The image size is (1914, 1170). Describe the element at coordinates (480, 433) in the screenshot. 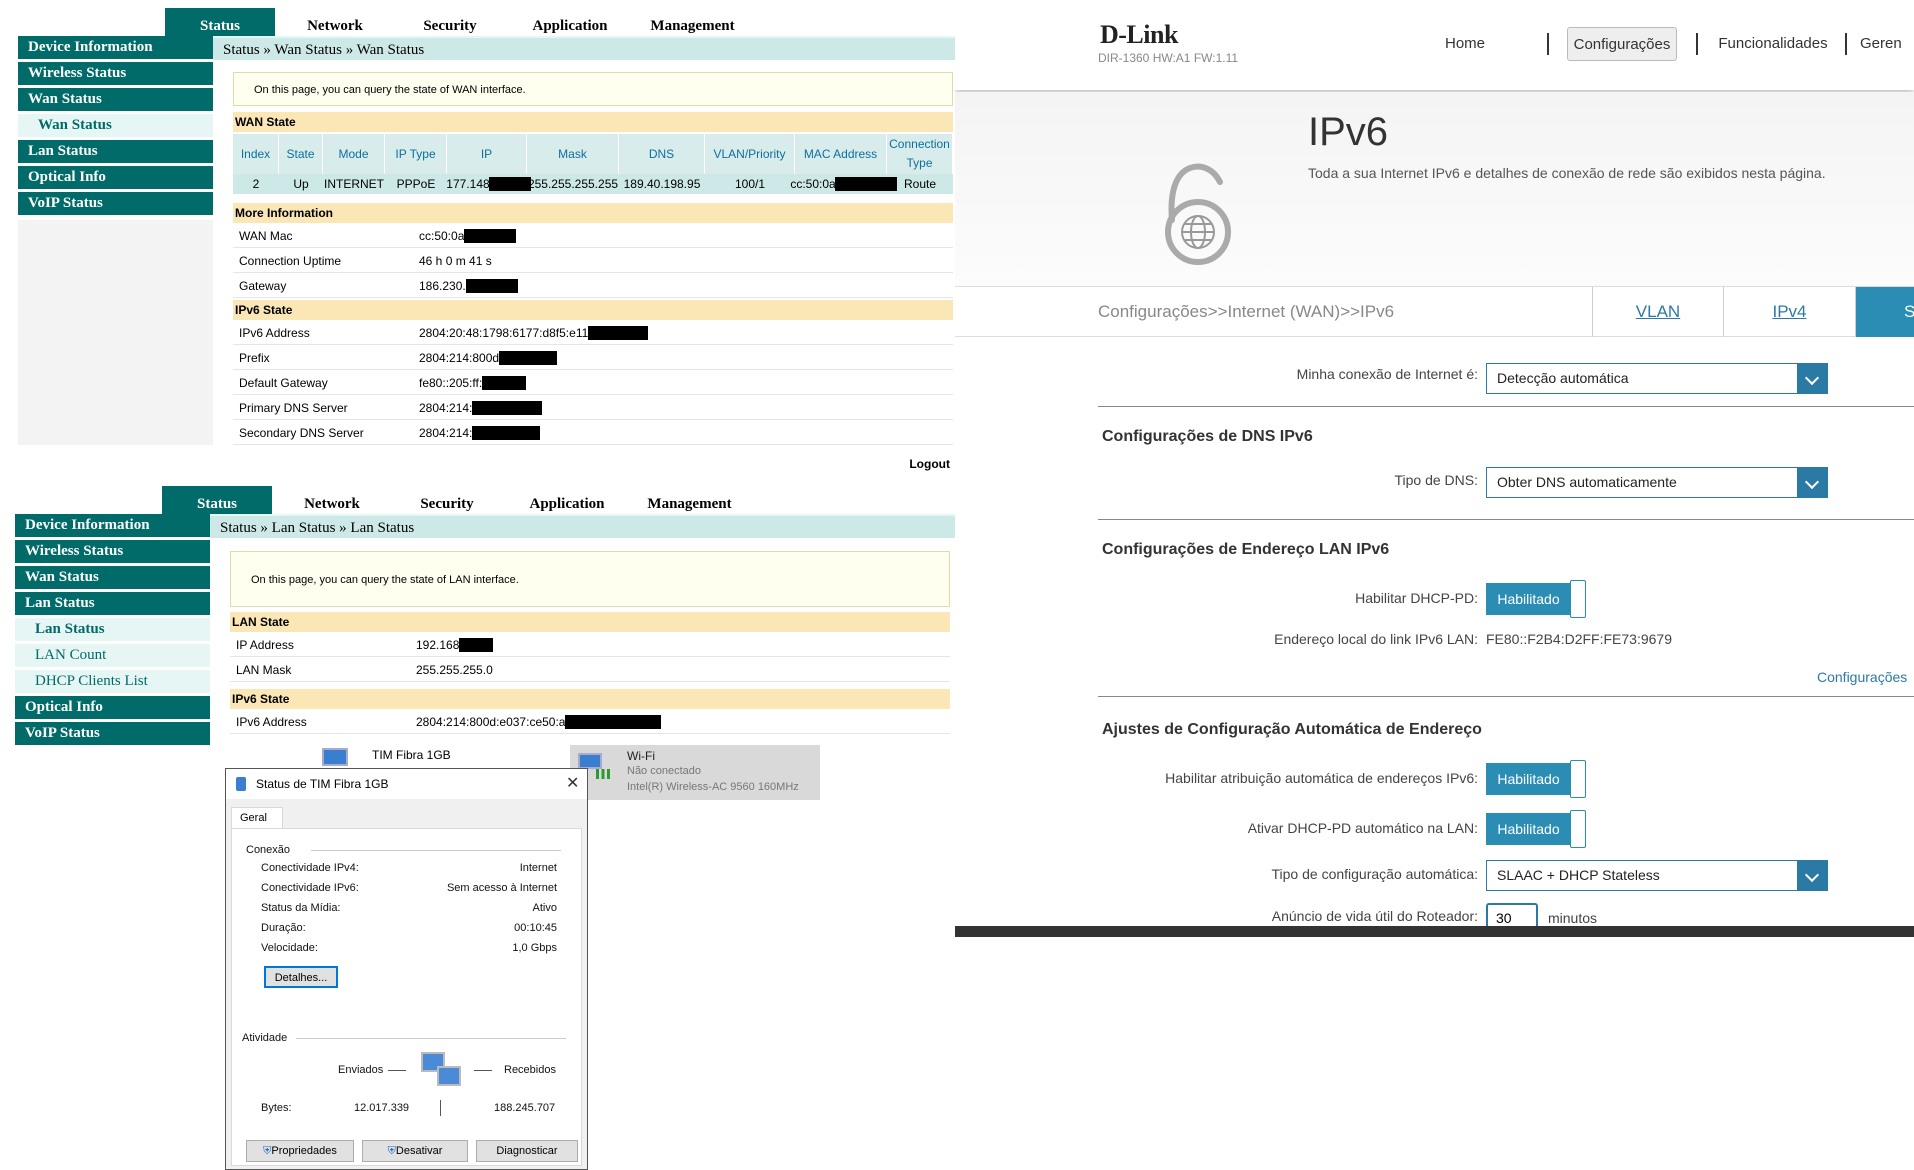

I see `kv-value: 2804:214:` at that location.